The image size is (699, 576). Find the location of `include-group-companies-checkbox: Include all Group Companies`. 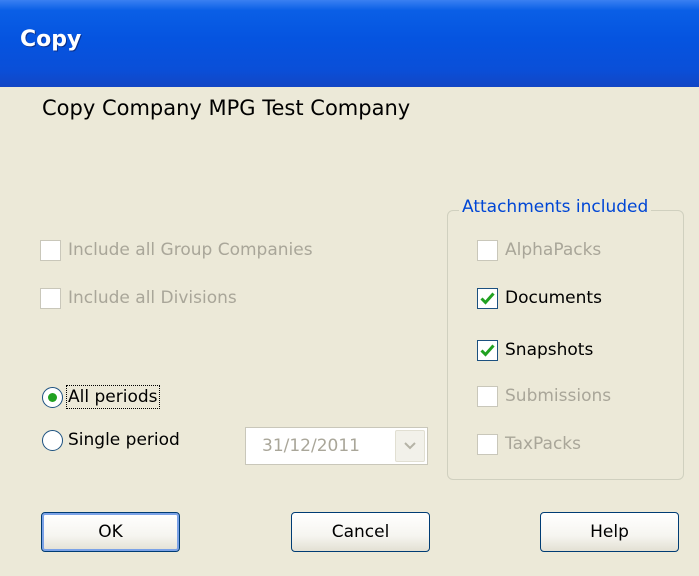

include-group-companies-checkbox: Include all Group Companies is located at coordinates (176, 250).